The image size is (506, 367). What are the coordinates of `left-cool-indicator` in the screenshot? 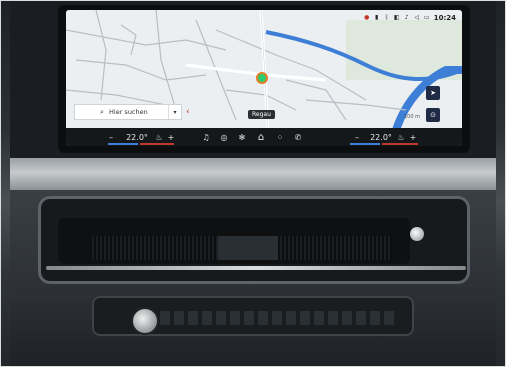 It's located at (123, 144).